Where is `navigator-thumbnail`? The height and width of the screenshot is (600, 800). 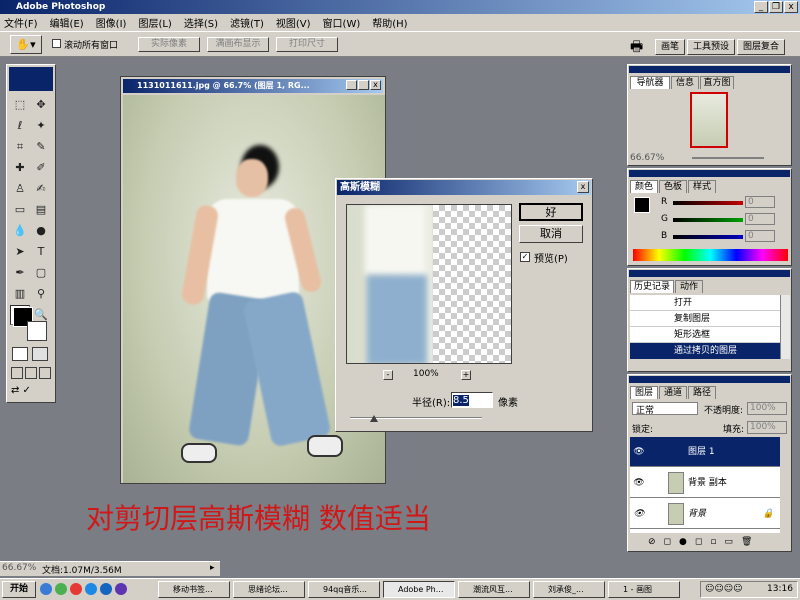 navigator-thumbnail is located at coordinates (709, 120).